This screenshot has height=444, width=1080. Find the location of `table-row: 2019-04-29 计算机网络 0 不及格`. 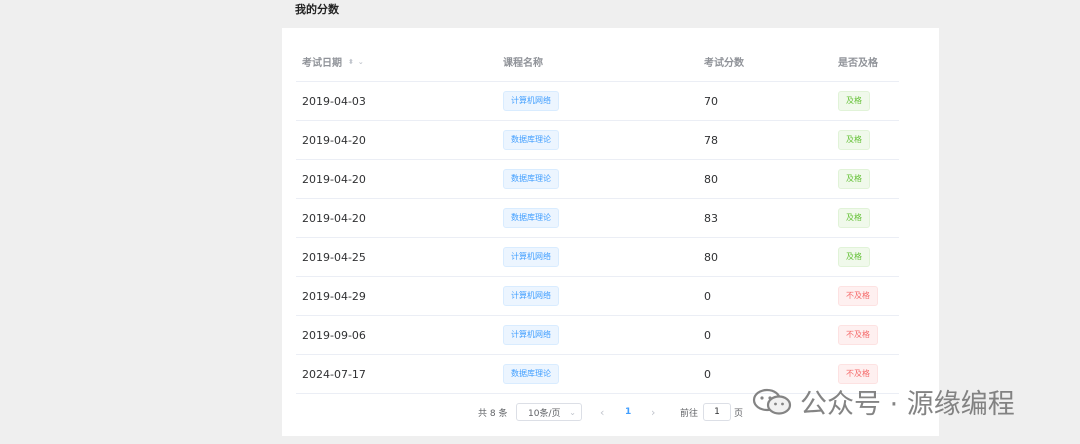

table-row: 2019-04-29 计算机网络 0 不及格 is located at coordinates (597, 296).